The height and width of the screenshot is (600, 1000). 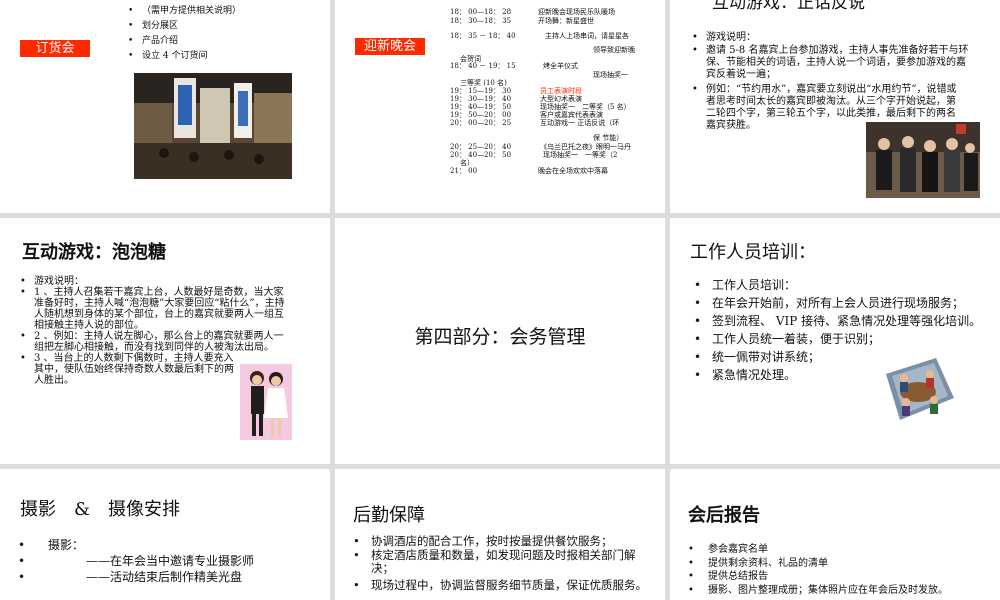 What do you see at coordinates (844, 339) in the screenshot?
I see `bullet: 工作人员统一着装，便于识别；` at bounding box center [844, 339].